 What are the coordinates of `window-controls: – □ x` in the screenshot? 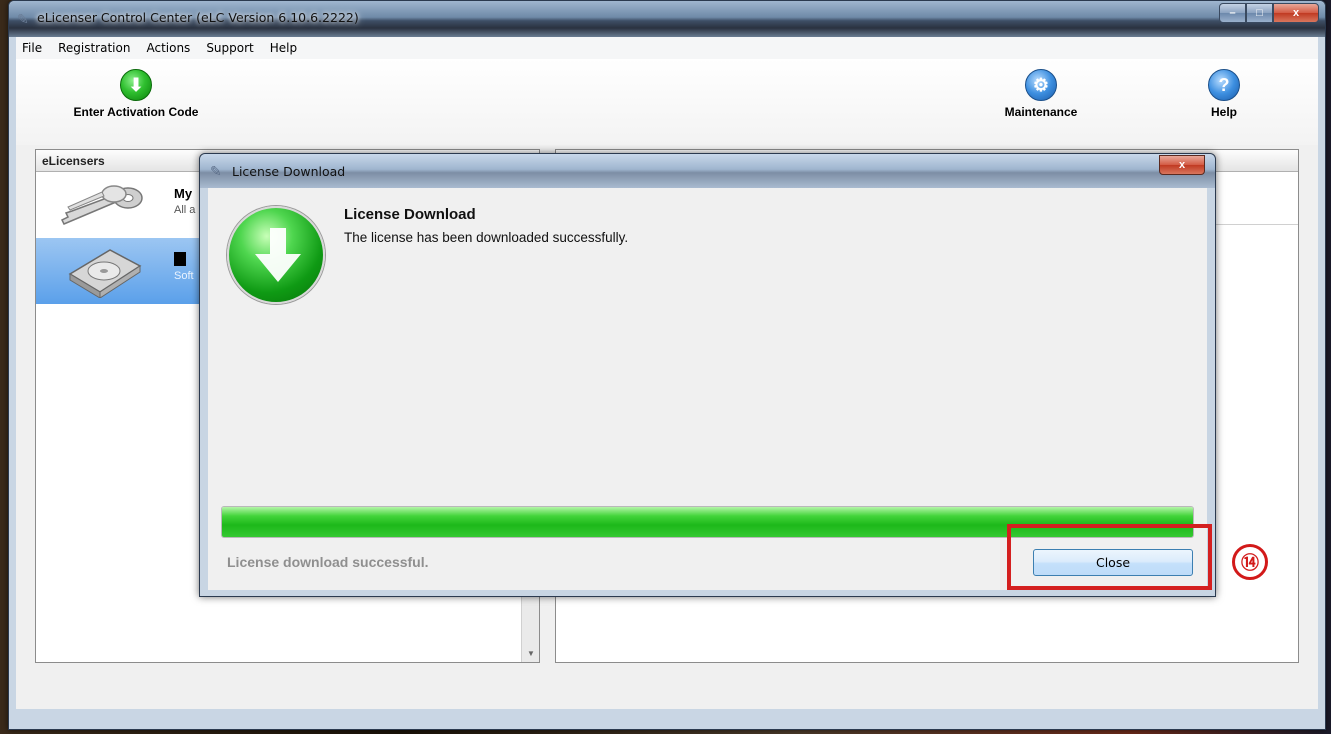 It's located at (1269, 13).